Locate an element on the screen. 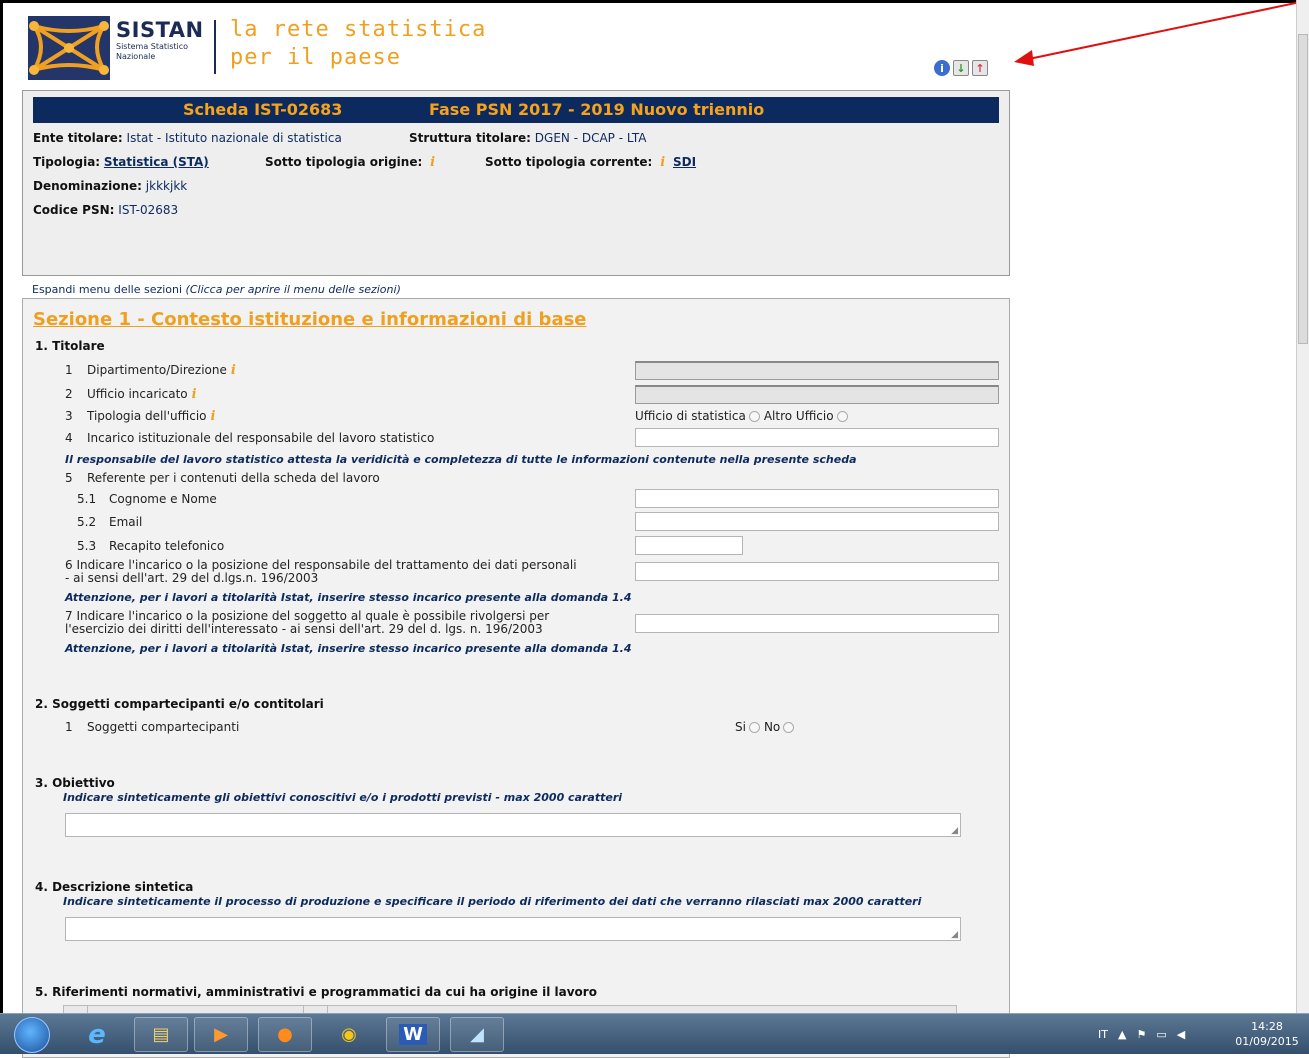 Image resolution: width=1309 pixels, height=1058 pixels. flag-icon: ⚑ is located at coordinates (1141, 1034).